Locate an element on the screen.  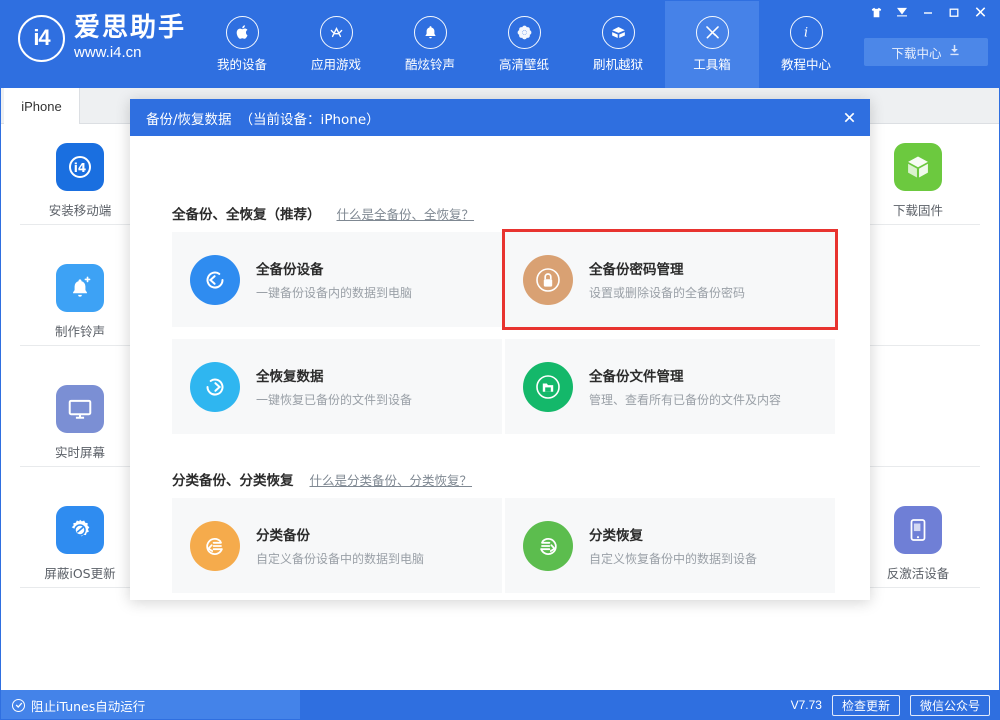
category-backup-icon is located at coordinates (215, 545).